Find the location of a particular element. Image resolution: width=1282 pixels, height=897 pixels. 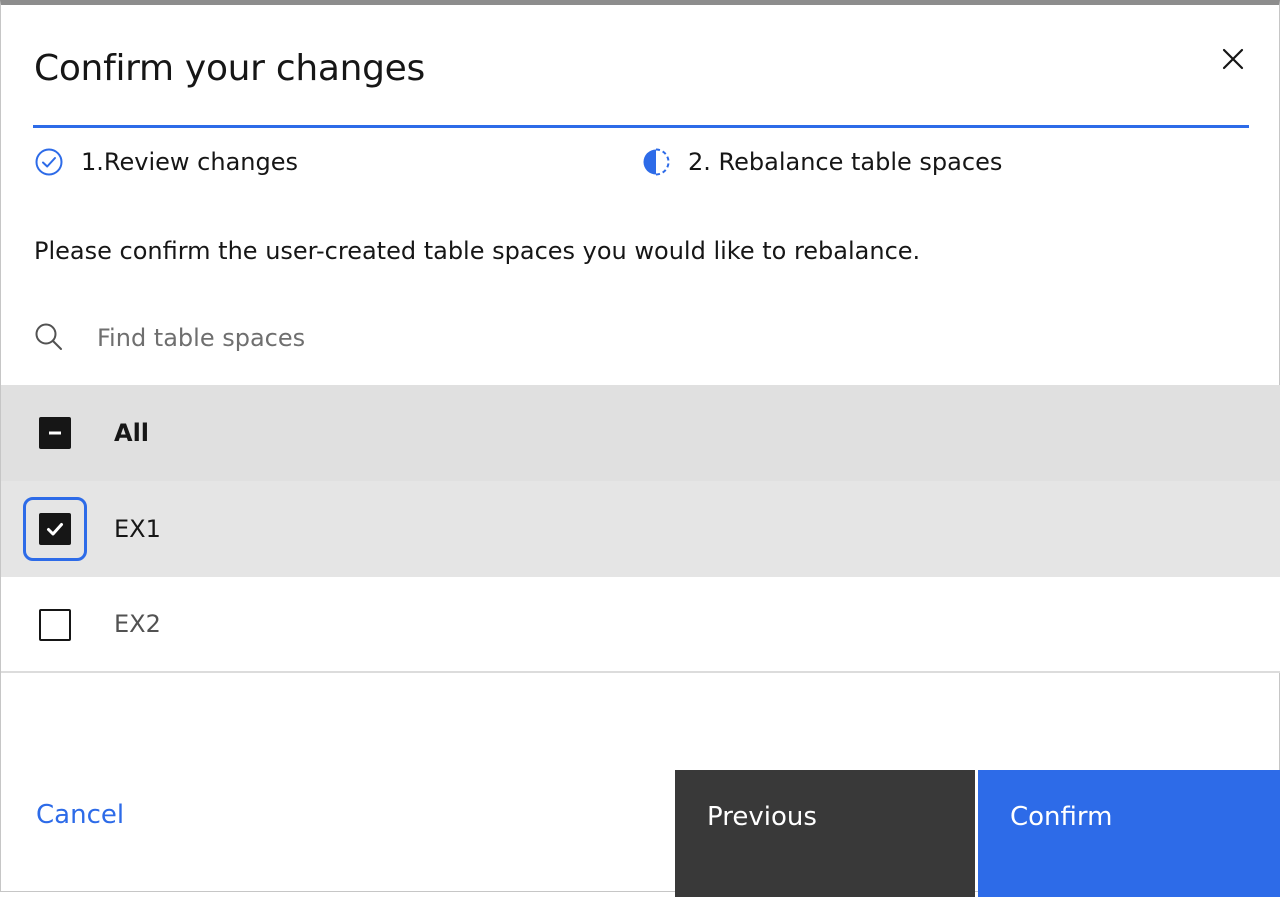

checked-checkbox-box is located at coordinates (55, 529).